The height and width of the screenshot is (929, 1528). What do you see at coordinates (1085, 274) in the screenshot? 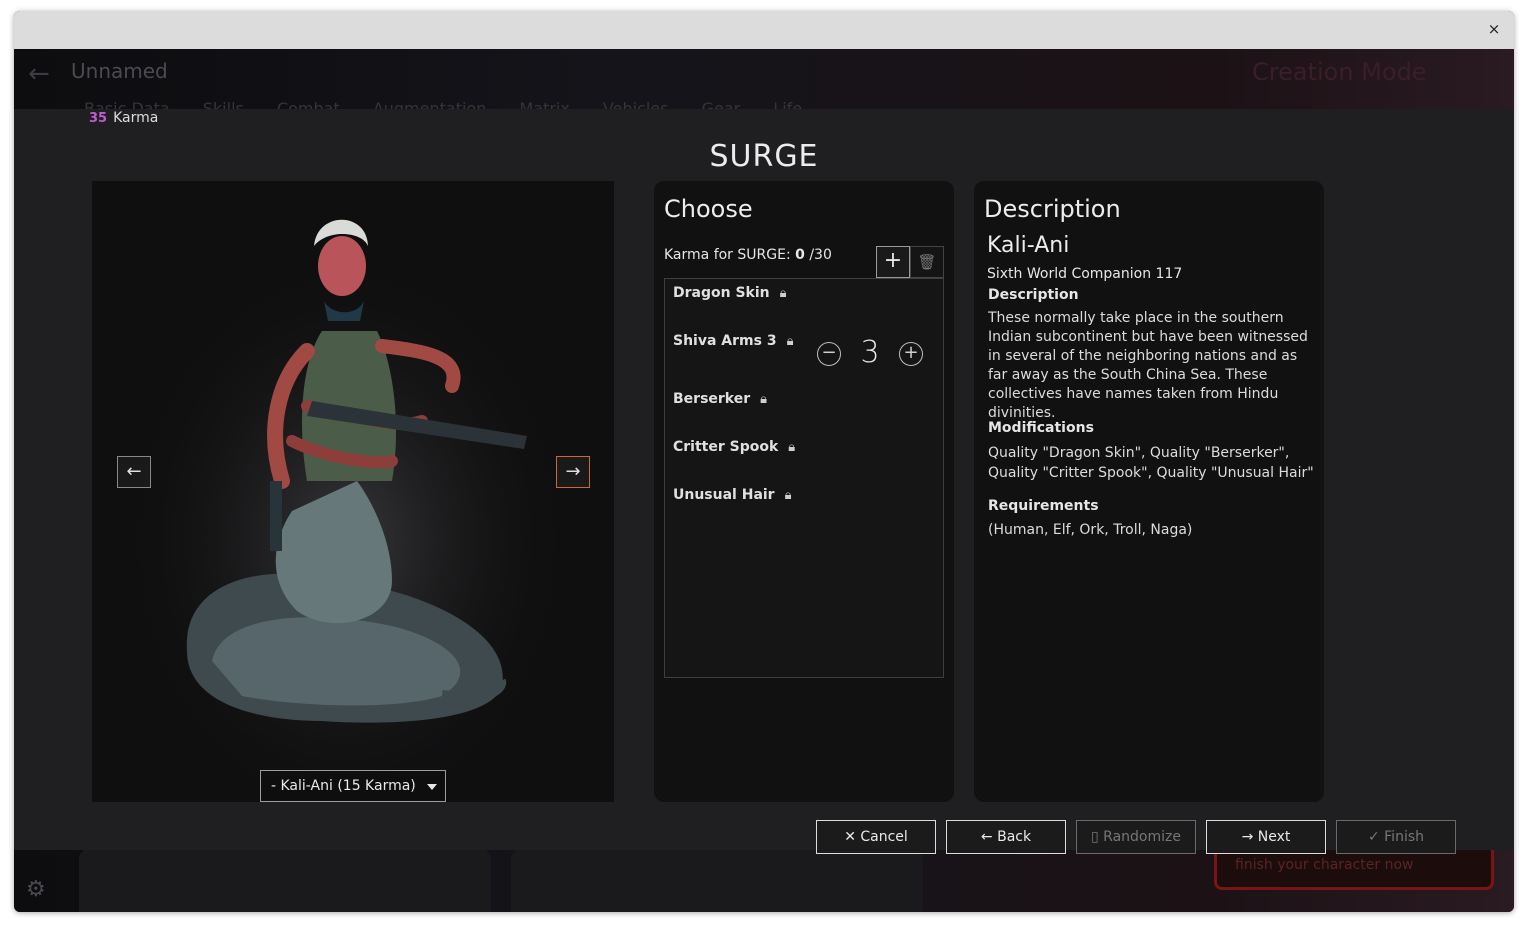
I see `source-reference: Sixth World Companion 117` at bounding box center [1085, 274].